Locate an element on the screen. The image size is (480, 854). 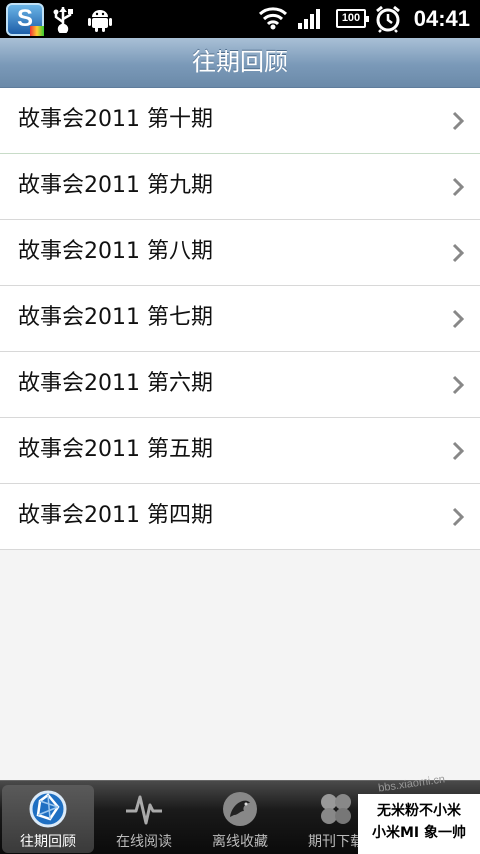
tab-online-reading: 在线阅读 is located at coordinates (144, 817).